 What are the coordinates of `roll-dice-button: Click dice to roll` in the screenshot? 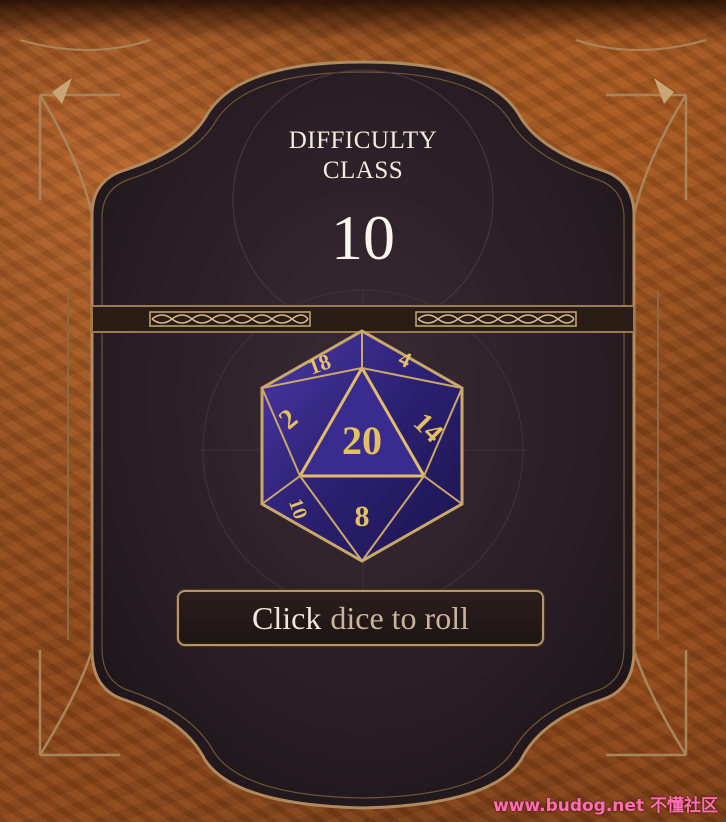 It's located at (360, 618).